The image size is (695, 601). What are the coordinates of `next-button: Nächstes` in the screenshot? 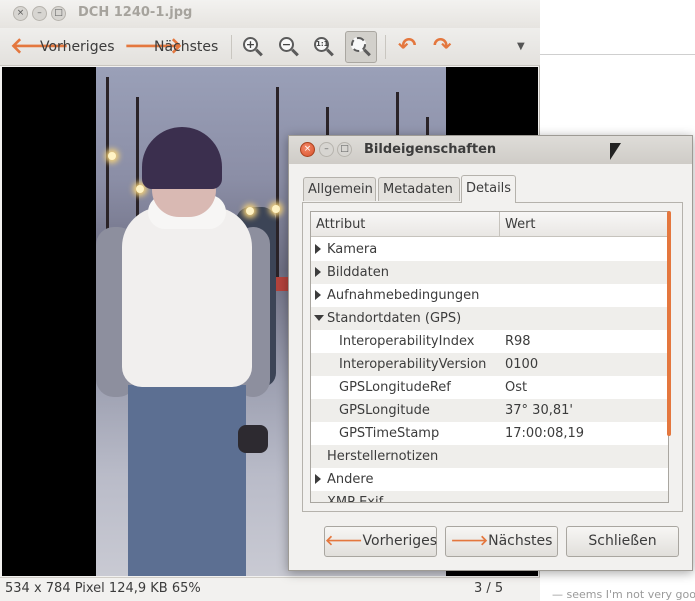 It's located at (186, 47).